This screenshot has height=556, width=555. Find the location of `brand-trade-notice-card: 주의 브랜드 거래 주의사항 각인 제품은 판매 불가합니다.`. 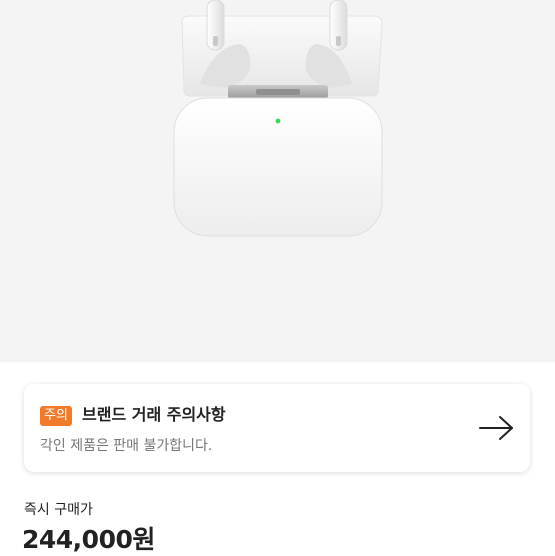

brand-trade-notice-card: 주의 브랜드 거래 주의사항 각인 제품은 판매 불가합니다. is located at coordinates (277, 428).